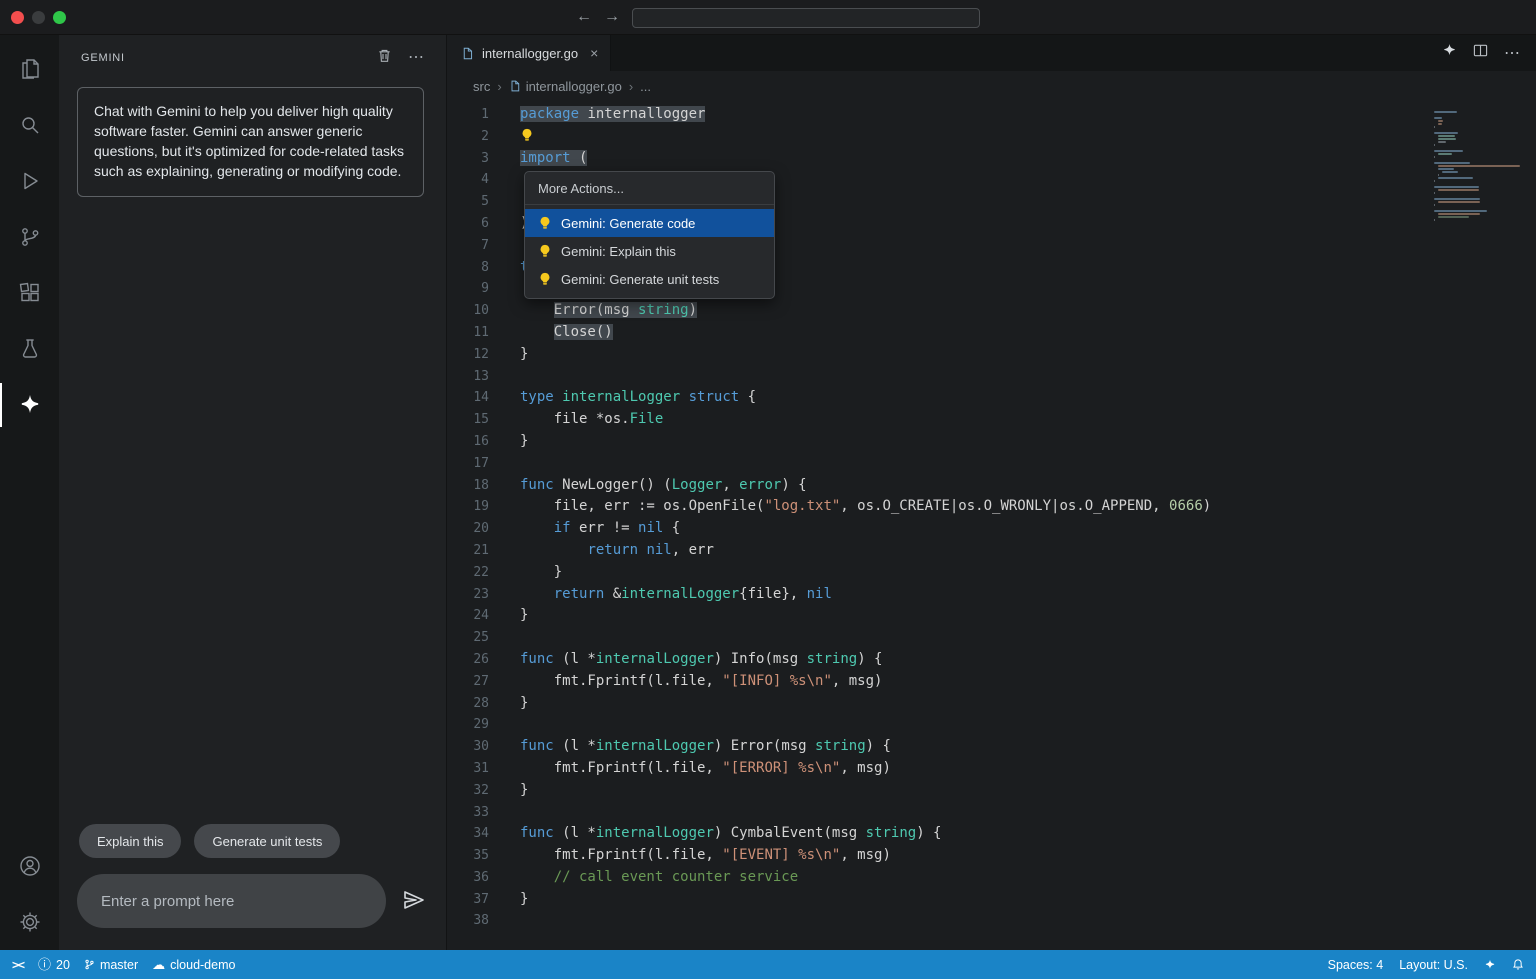 The height and width of the screenshot is (979, 1536). Describe the element at coordinates (29, 181) in the screenshot. I see `run-debug-icon` at that location.